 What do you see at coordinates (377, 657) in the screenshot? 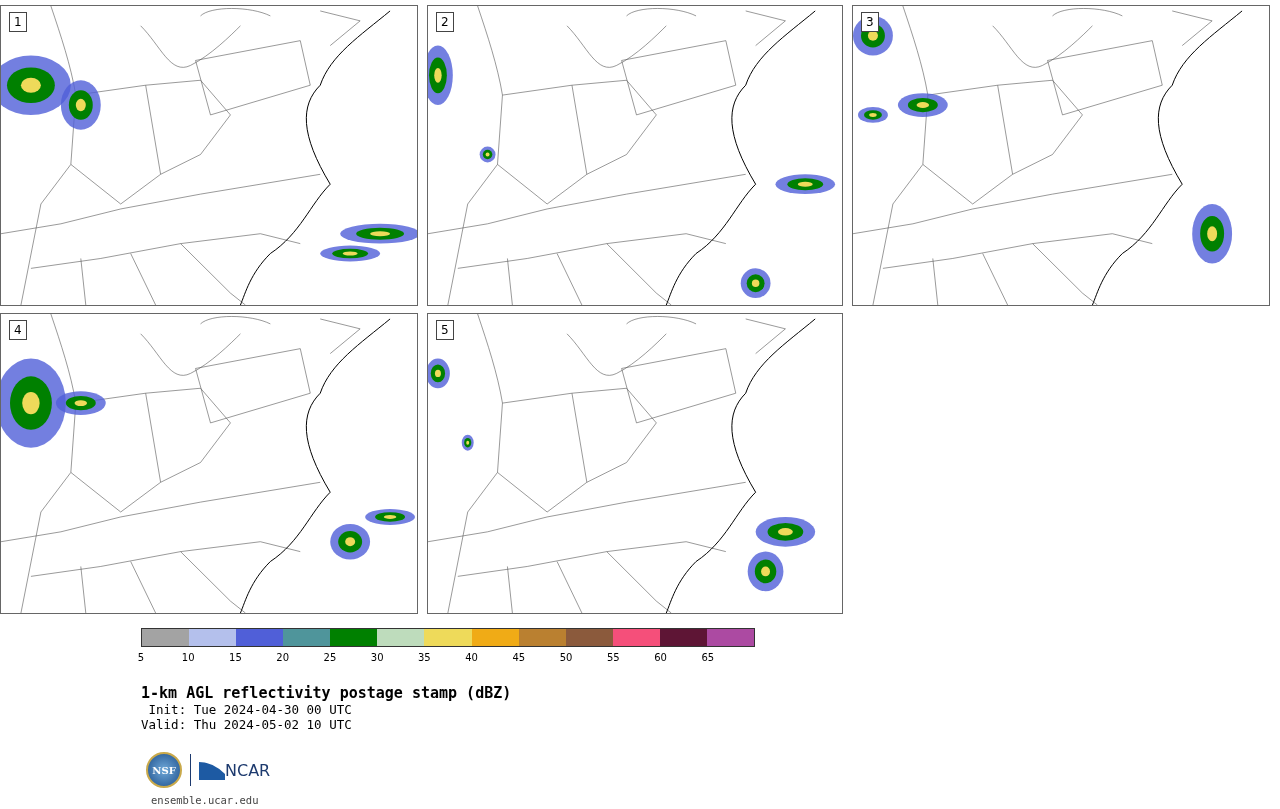
I see `tick-label: 30` at bounding box center [377, 657].